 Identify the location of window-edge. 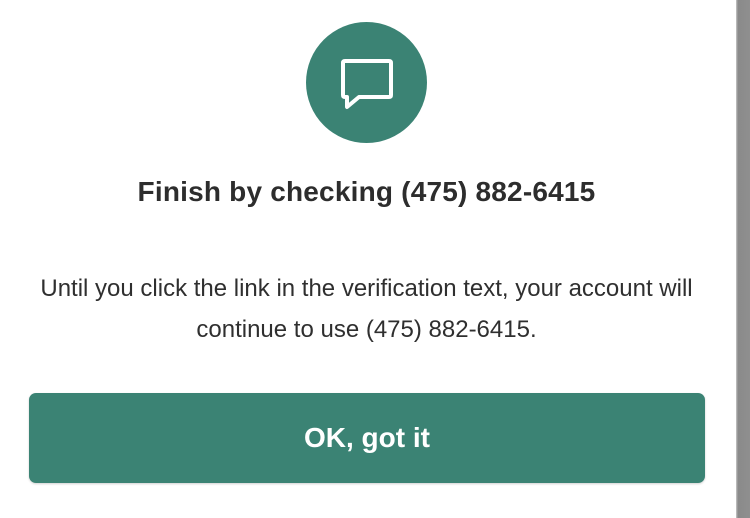
(743, 259).